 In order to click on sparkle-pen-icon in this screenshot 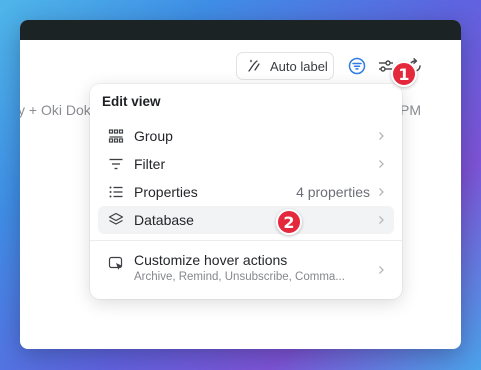, I will do `click(254, 65)`.